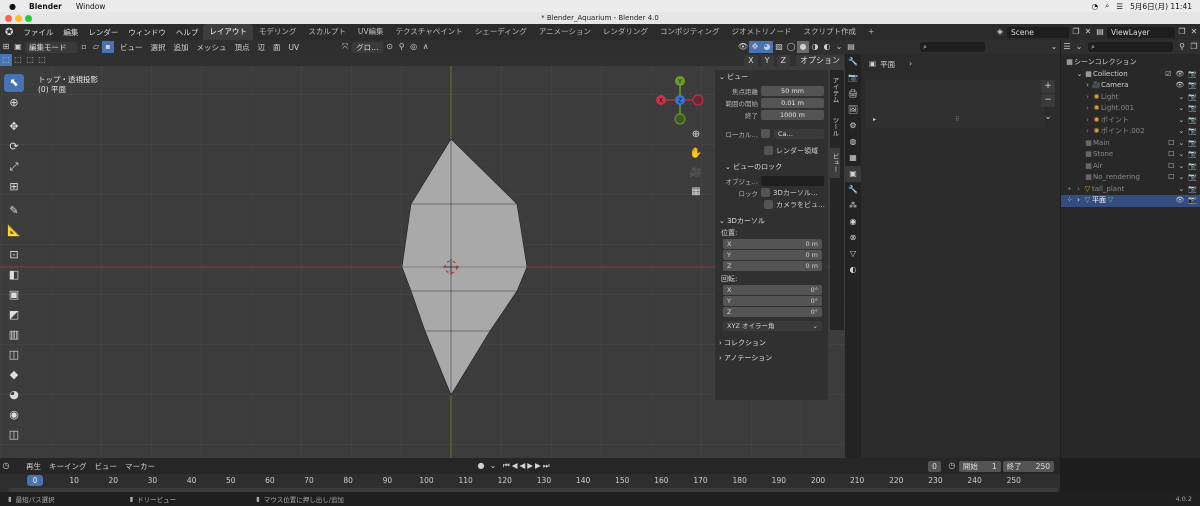 Image resolution: width=1200 pixels, height=506 pixels. Describe the element at coordinates (772, 244) in the screenshot. I see `cursor-location-x: X0 m` at that location.